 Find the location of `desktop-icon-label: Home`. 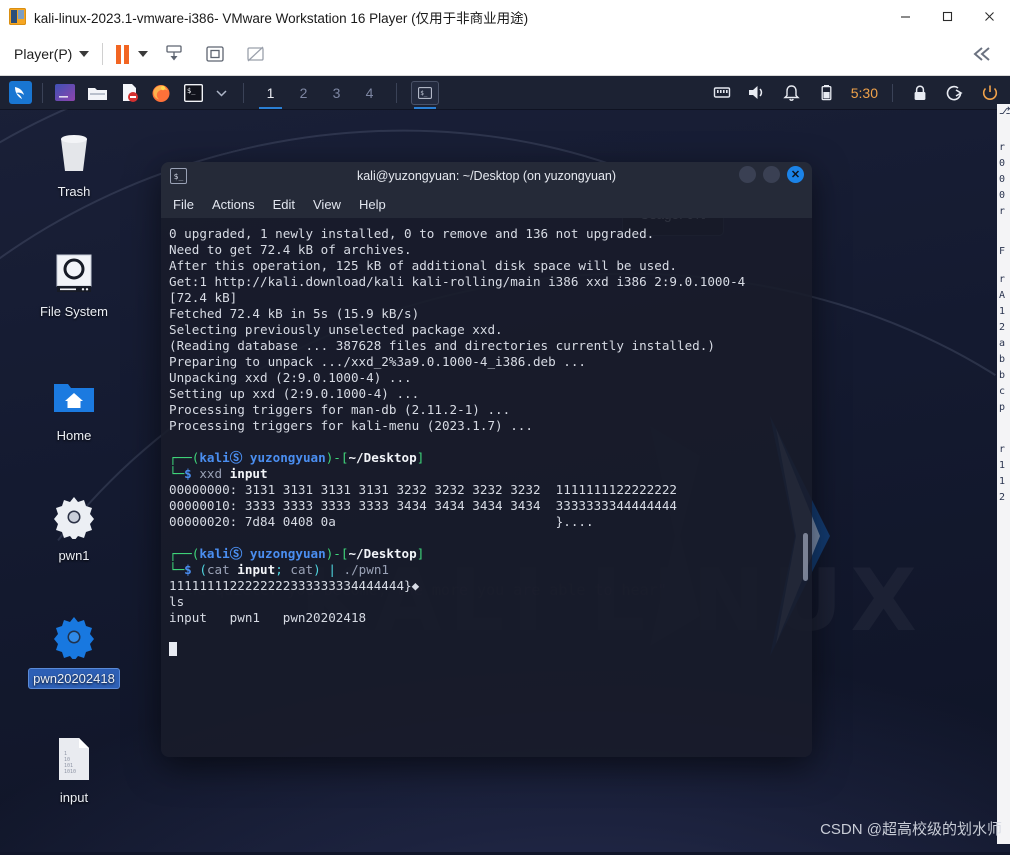

desktop-icon-label: Home is located at coordinates (74, 435).